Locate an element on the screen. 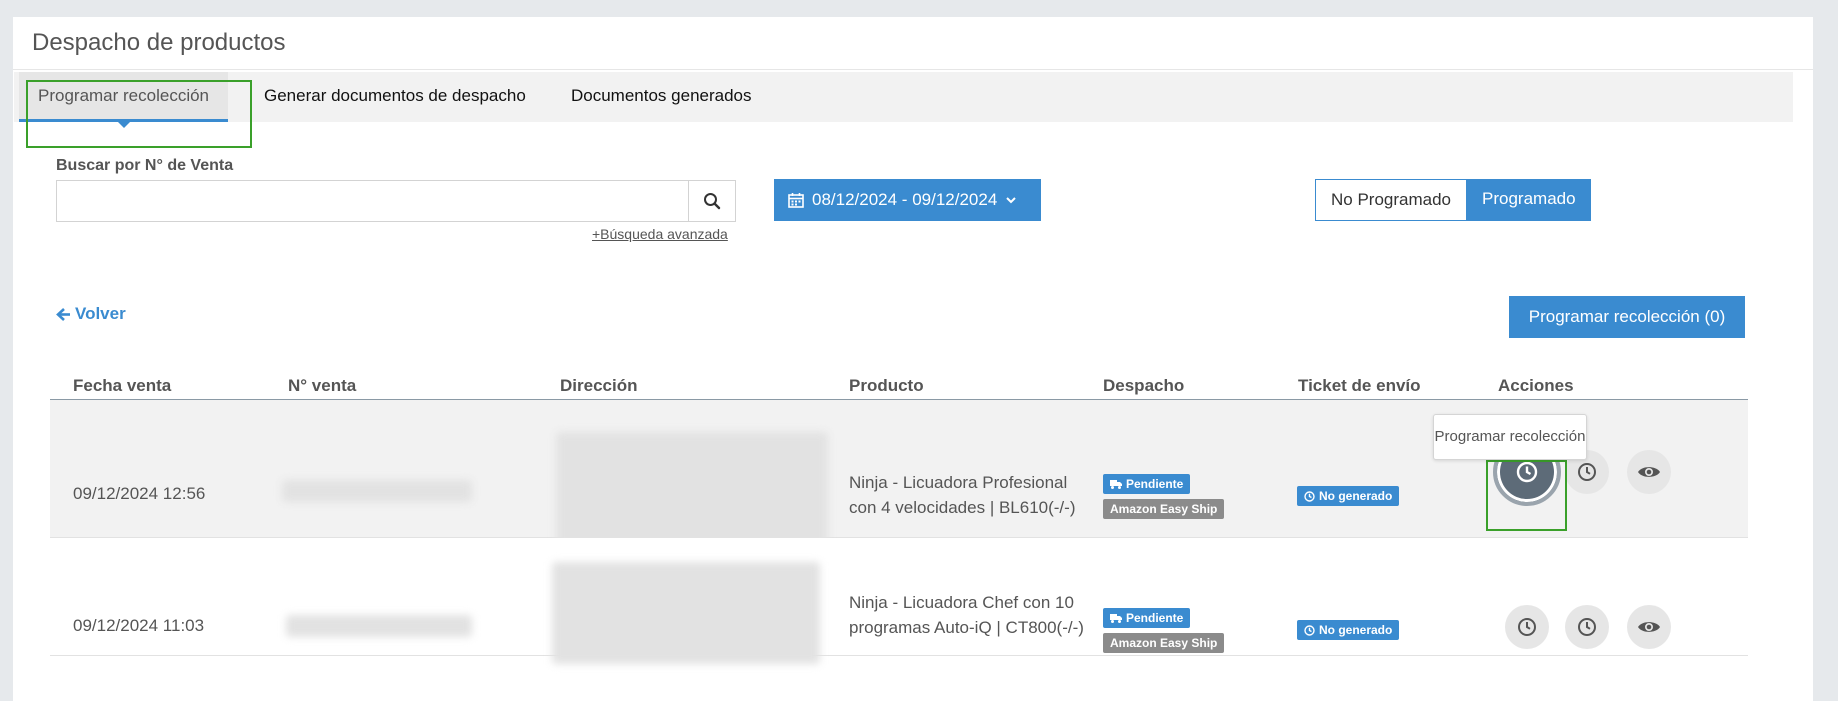 Image resolution: width=1838 pixels, height=701 pixels. schedule-pickup-action is located at coordinates (1527, 627).